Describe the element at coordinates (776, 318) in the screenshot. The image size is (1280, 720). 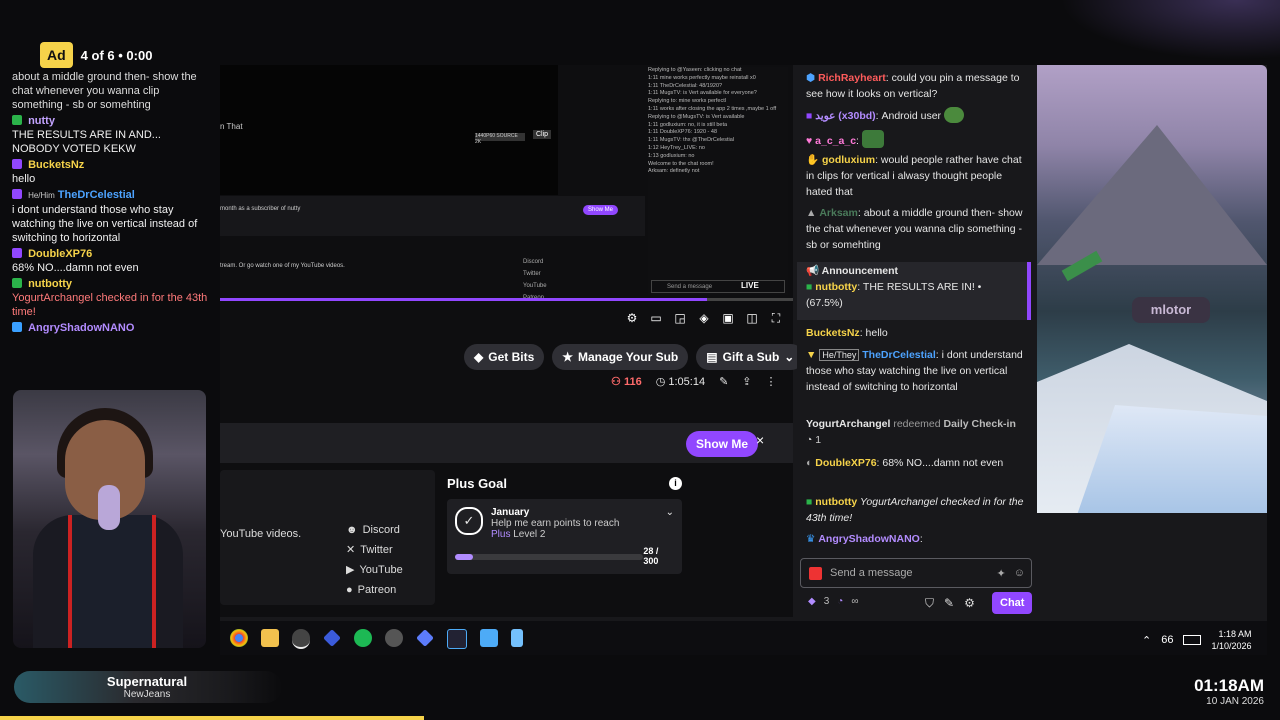
I see `fullscreen-icon: ⛶` at that location.